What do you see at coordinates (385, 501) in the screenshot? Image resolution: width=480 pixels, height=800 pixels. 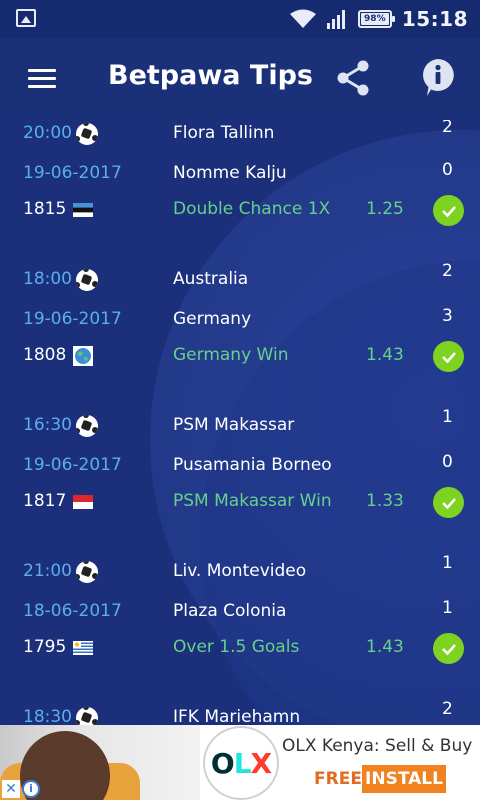 I see `match-odds: 1.33` at bounding box center [385, 501].